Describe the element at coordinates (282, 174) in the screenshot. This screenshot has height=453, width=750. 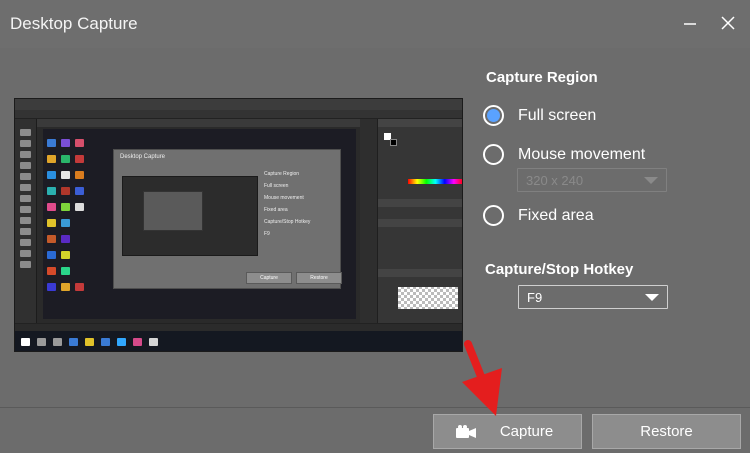
I see `mini-capture-region-label: Capture Region` at that location.